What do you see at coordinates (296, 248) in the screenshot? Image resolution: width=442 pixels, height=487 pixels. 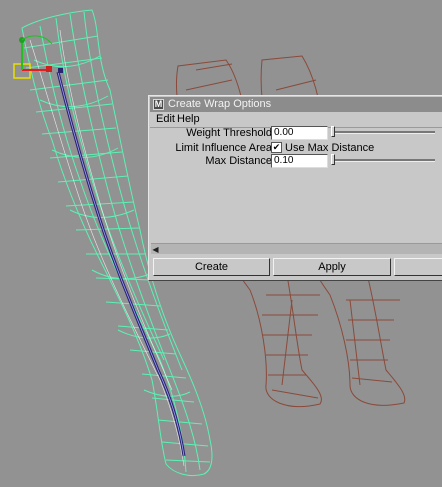 I see `horizontal-scrollbar: ◀` at bounding box center [296, 248].